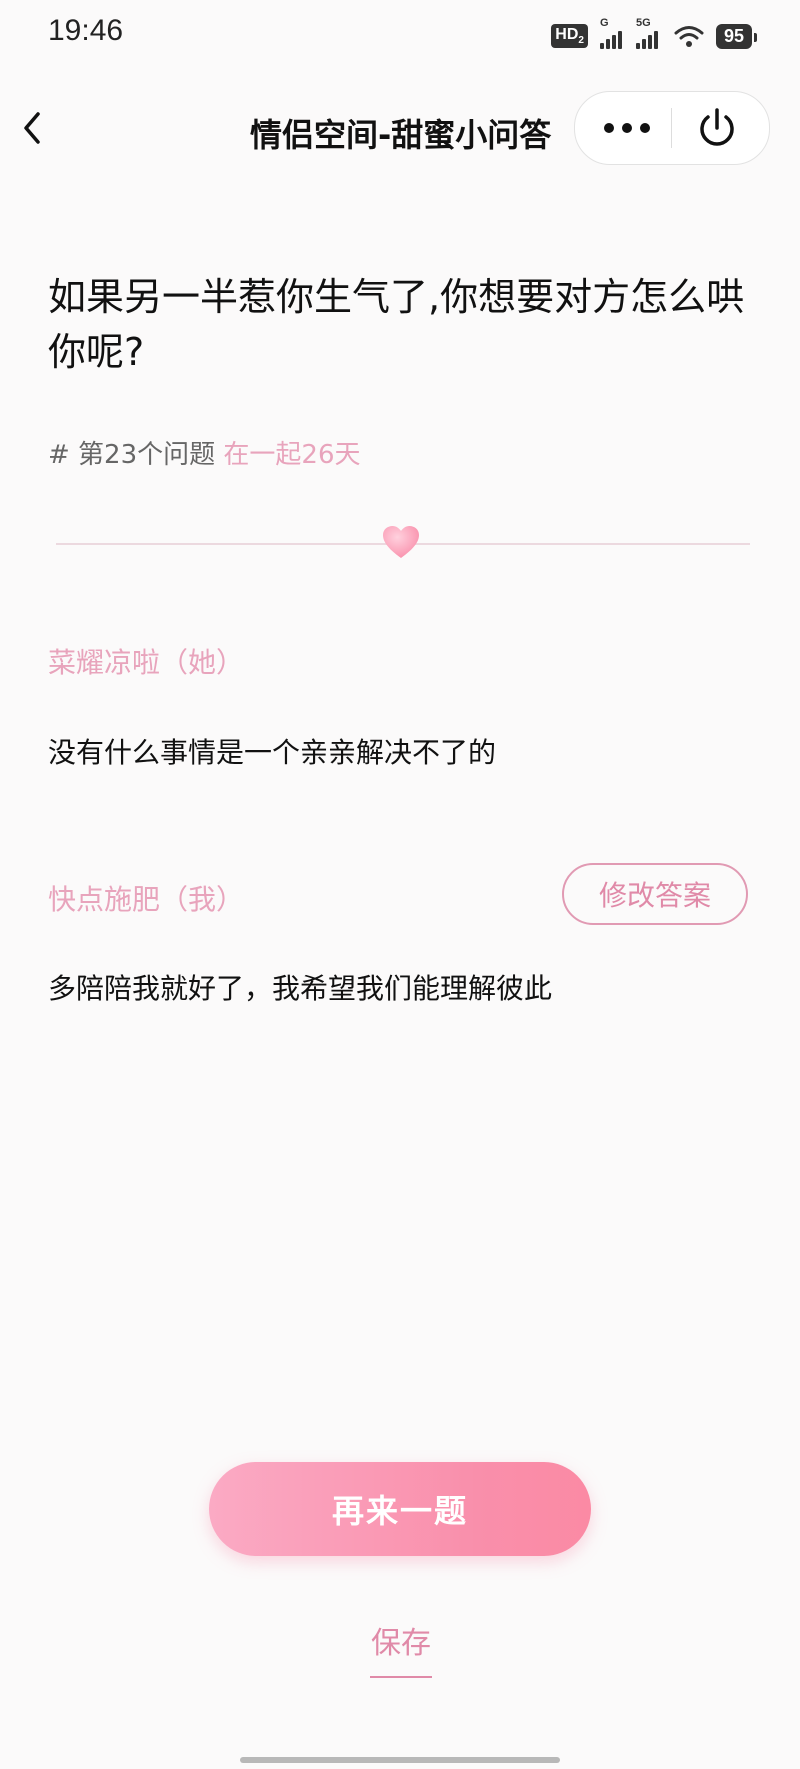 Image resolution: width=800 pixels, height=1769 pixels. What do you see at coordinates (401, 1648) in the screenshot?
I see `save-button: 保存` at bounding box center [401, 1648].